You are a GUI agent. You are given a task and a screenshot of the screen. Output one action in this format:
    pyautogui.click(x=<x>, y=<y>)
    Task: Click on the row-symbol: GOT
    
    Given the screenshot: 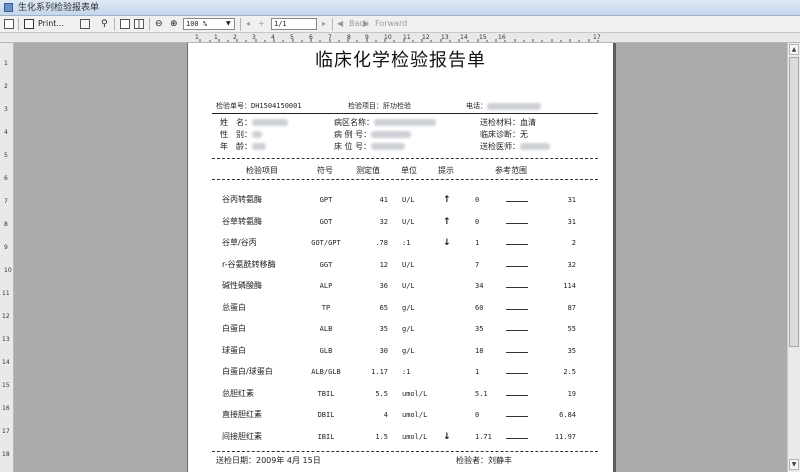 What is the action you would take?
    pyautogui.click(x=326, y=222)
    